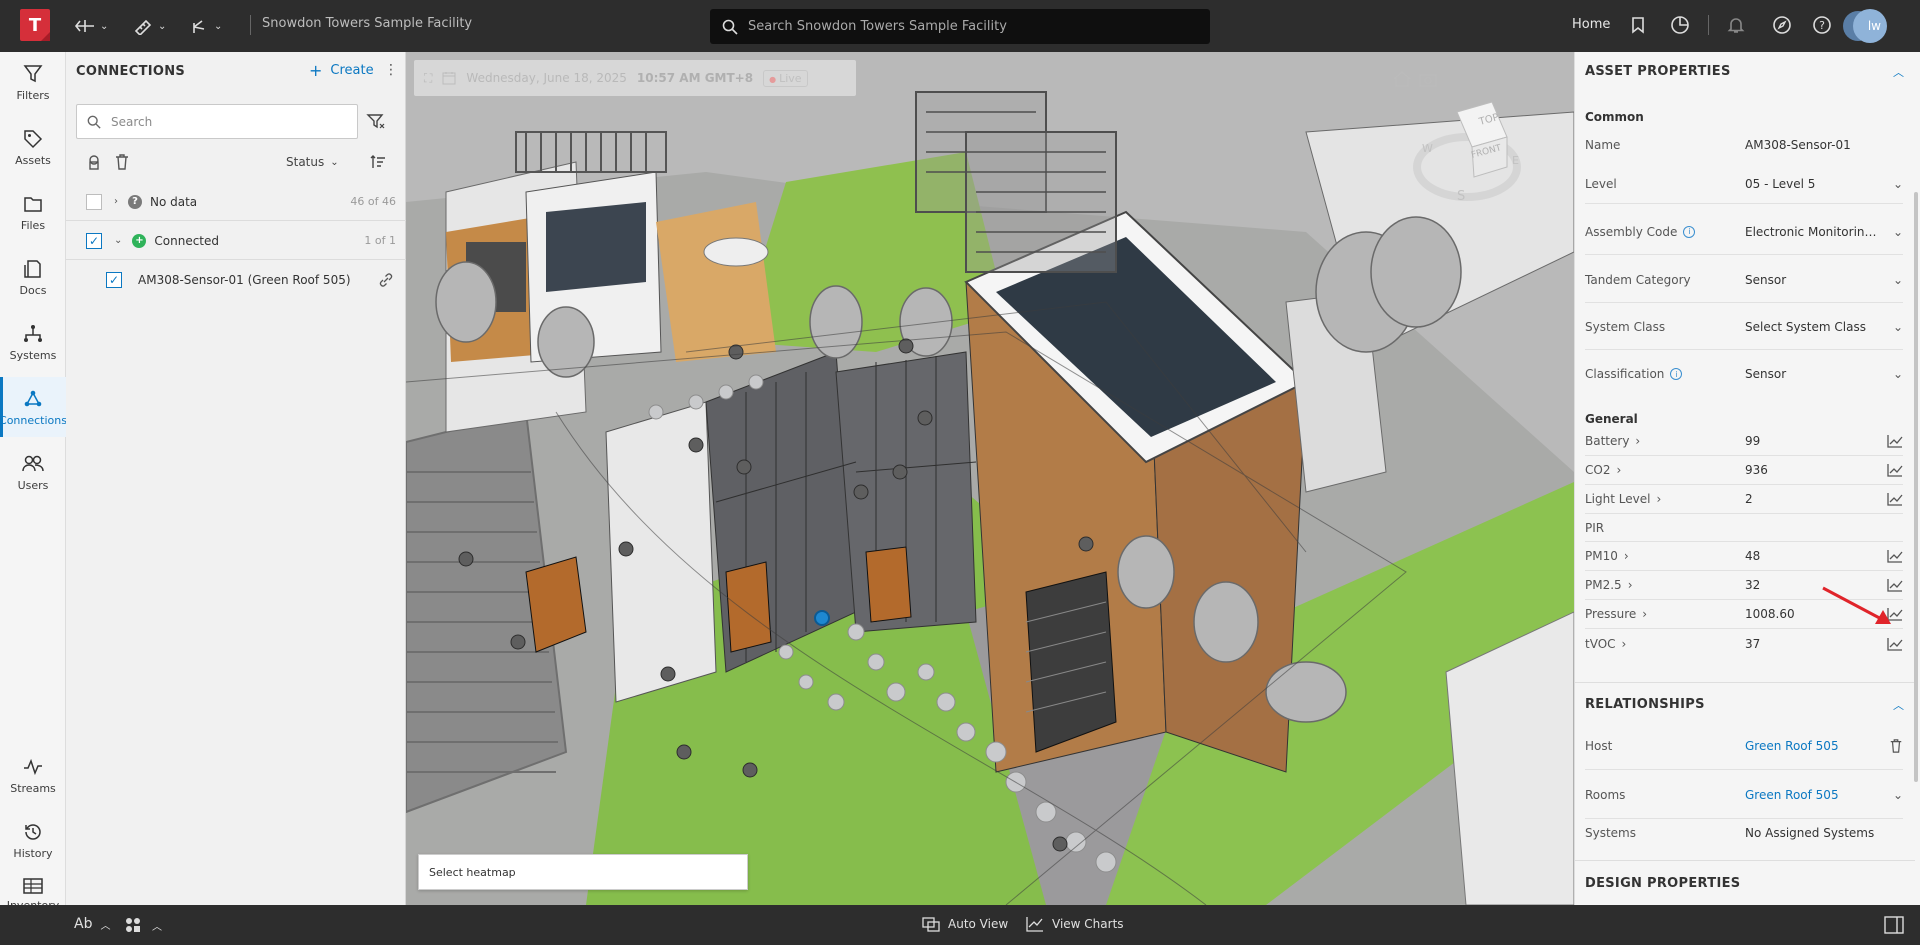 This screenshot has width=1920, height=945. What do you see at coordinates (1467, 147) in the screenshot?
I see `view-cube: TOP FRONT W E S` at bounding box center [1467, 147].